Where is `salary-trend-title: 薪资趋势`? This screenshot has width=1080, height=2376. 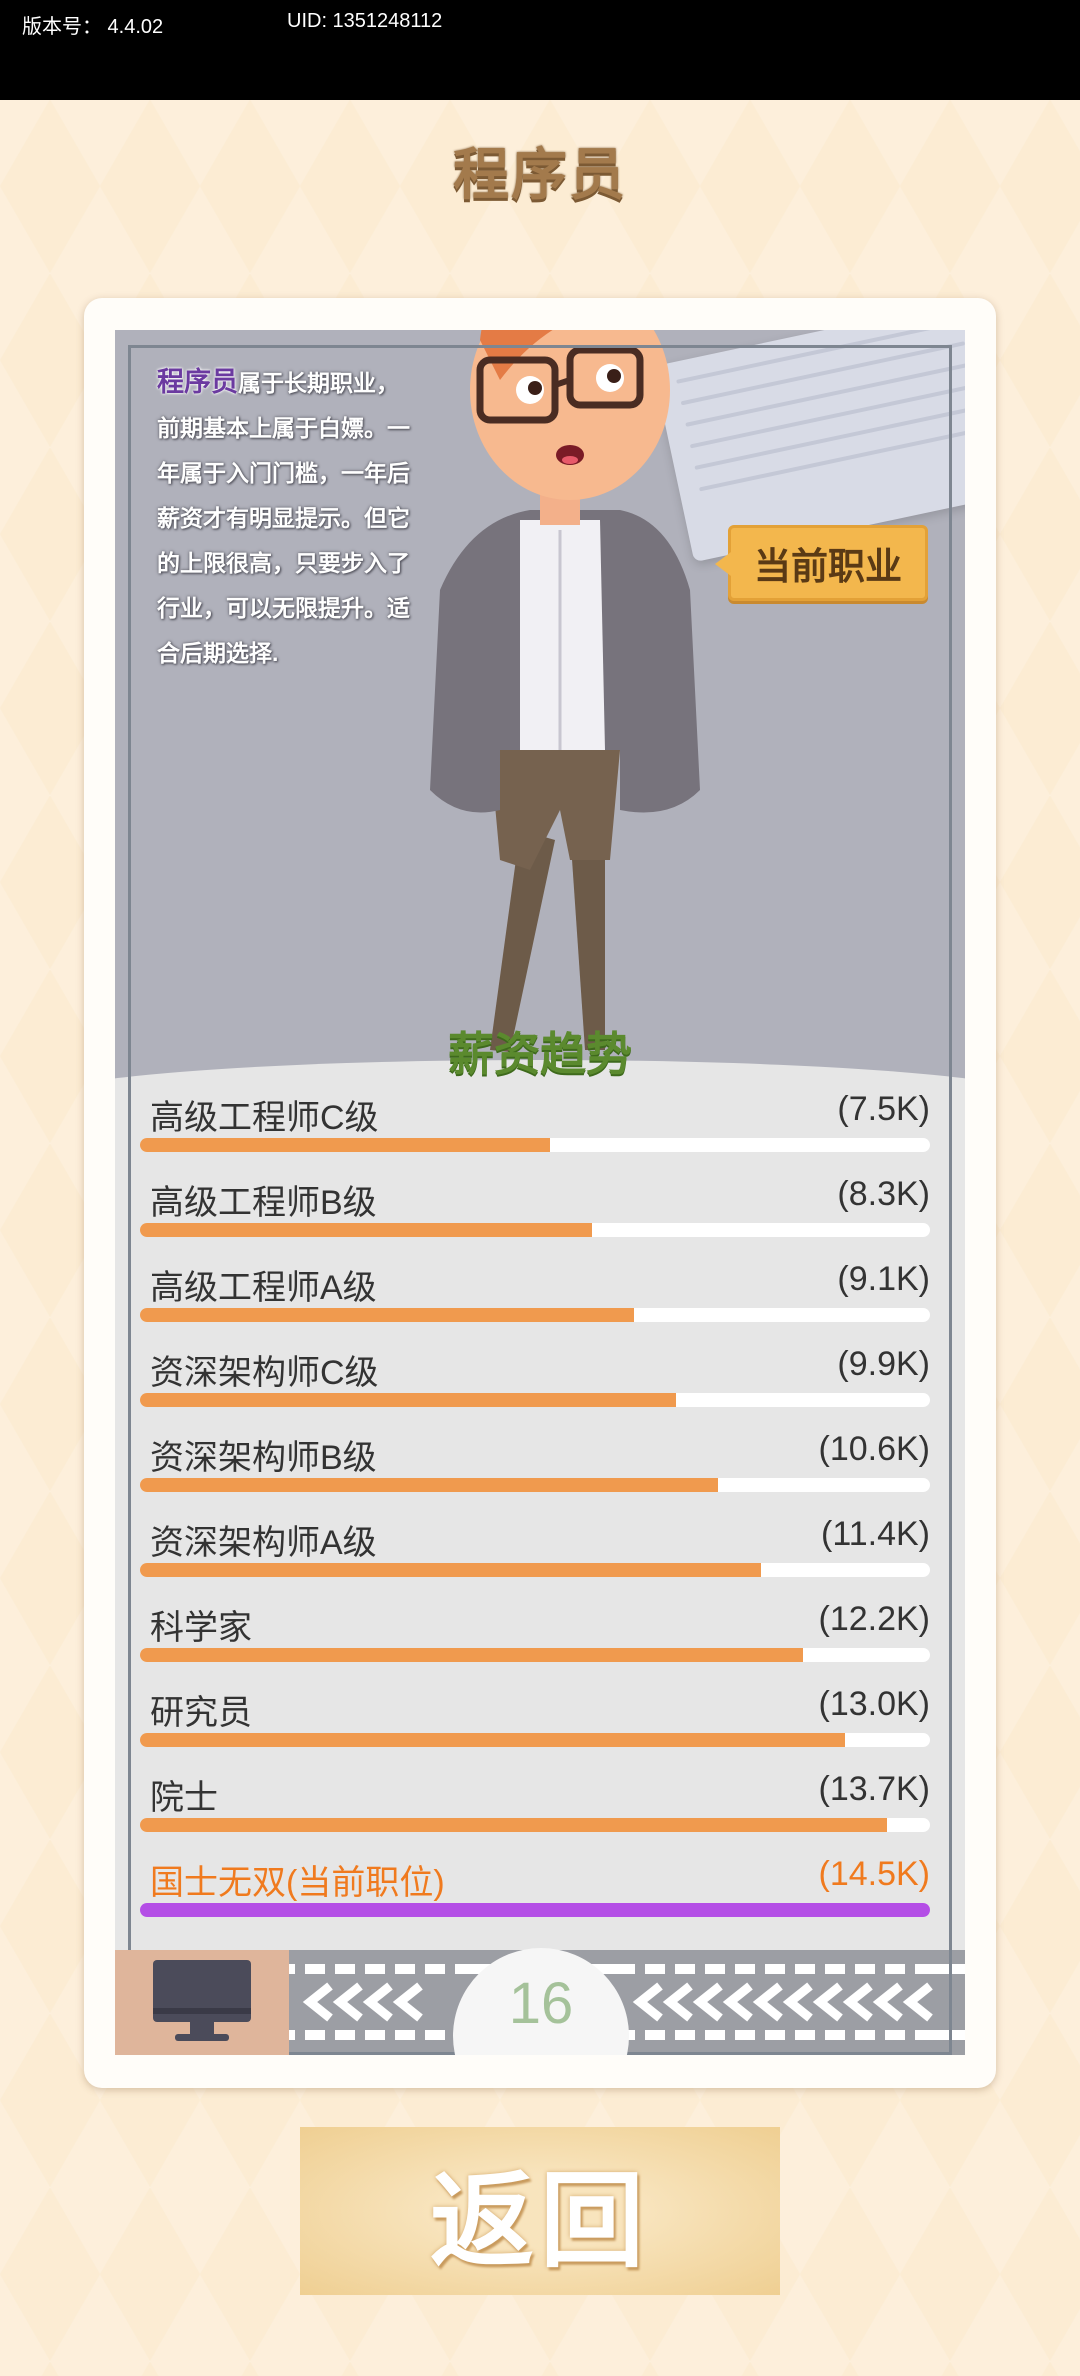
salary-trend-title: 薪资趋势 is located at coordinates (540, 1054).